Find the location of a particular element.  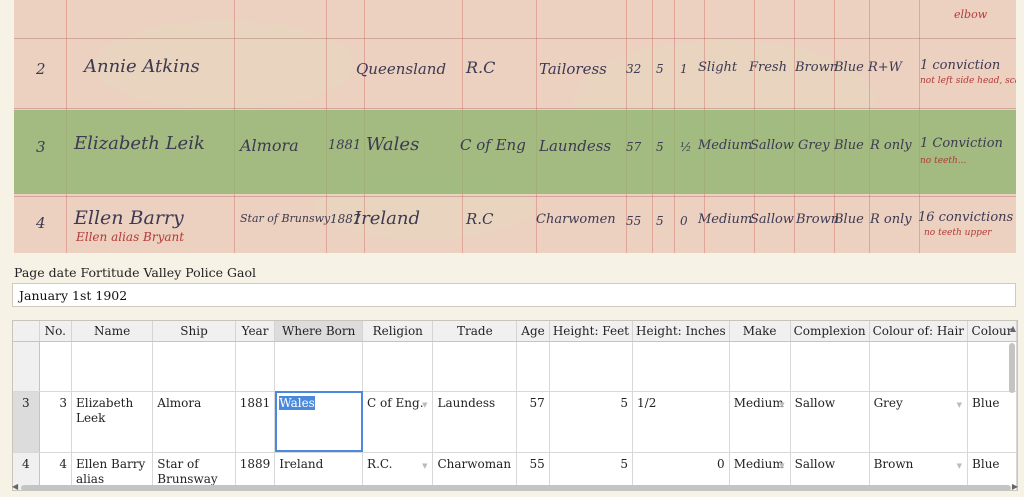

scan-age: 55 is located at coordinates (634, 221).